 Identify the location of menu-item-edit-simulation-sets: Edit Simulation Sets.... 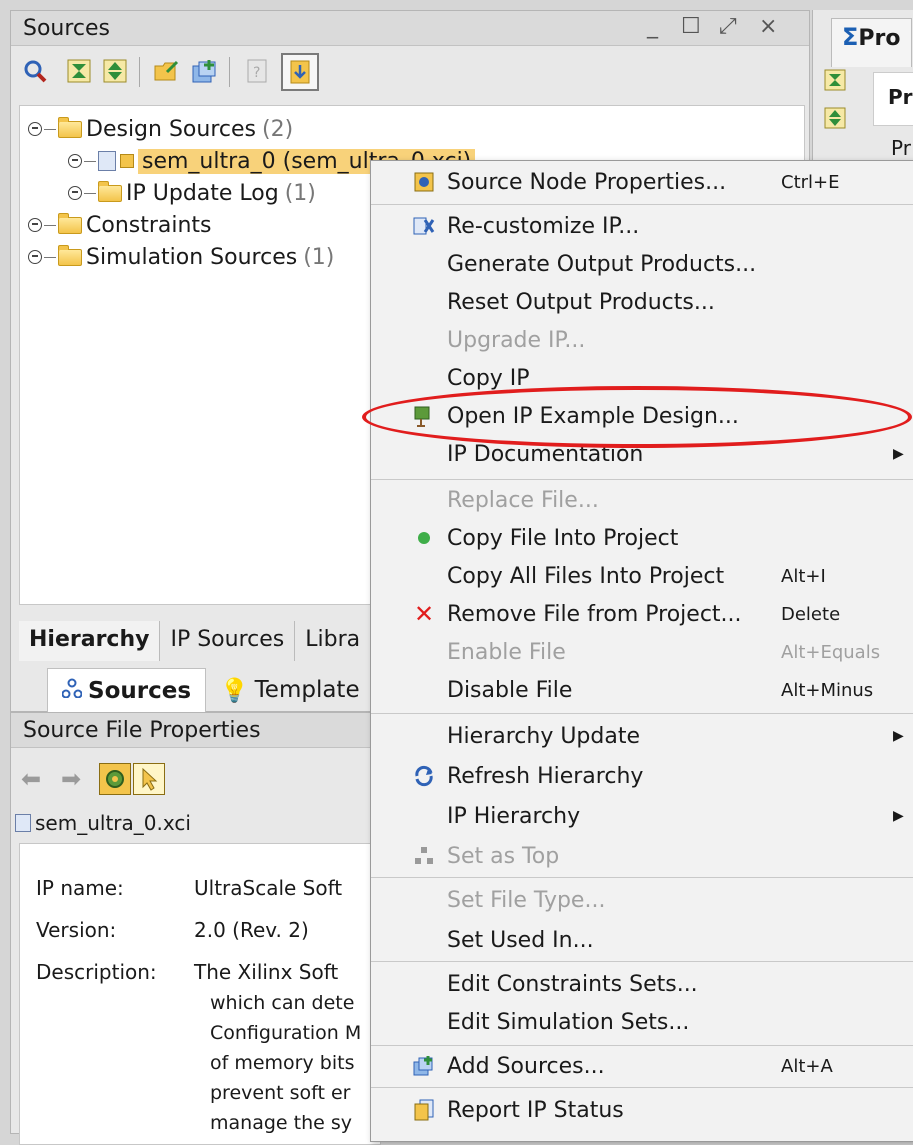
(642, 1022).